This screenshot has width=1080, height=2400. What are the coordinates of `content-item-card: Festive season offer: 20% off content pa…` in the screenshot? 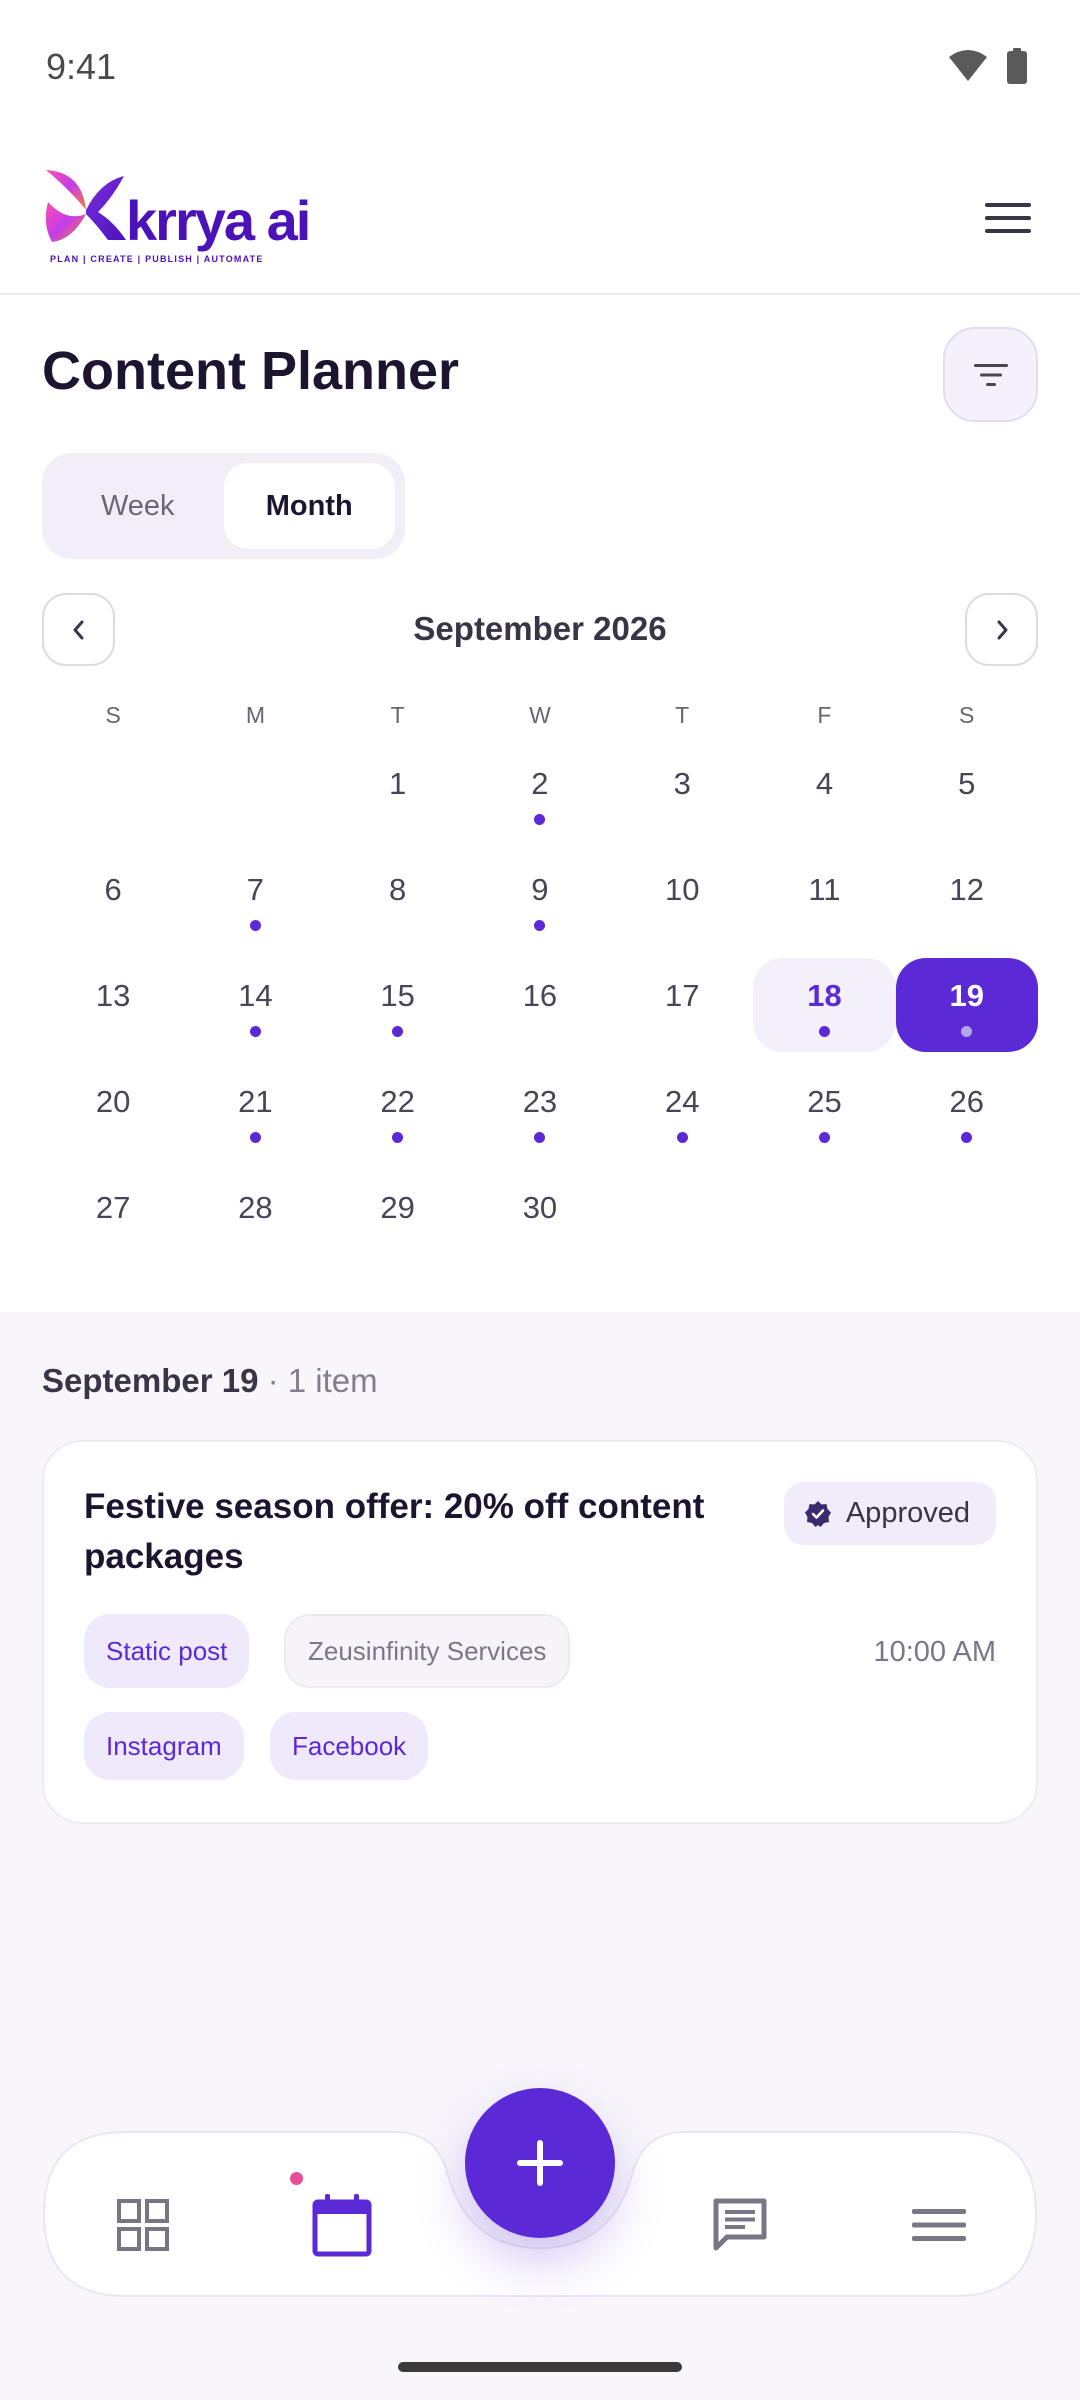 It's located at (540, 1632).